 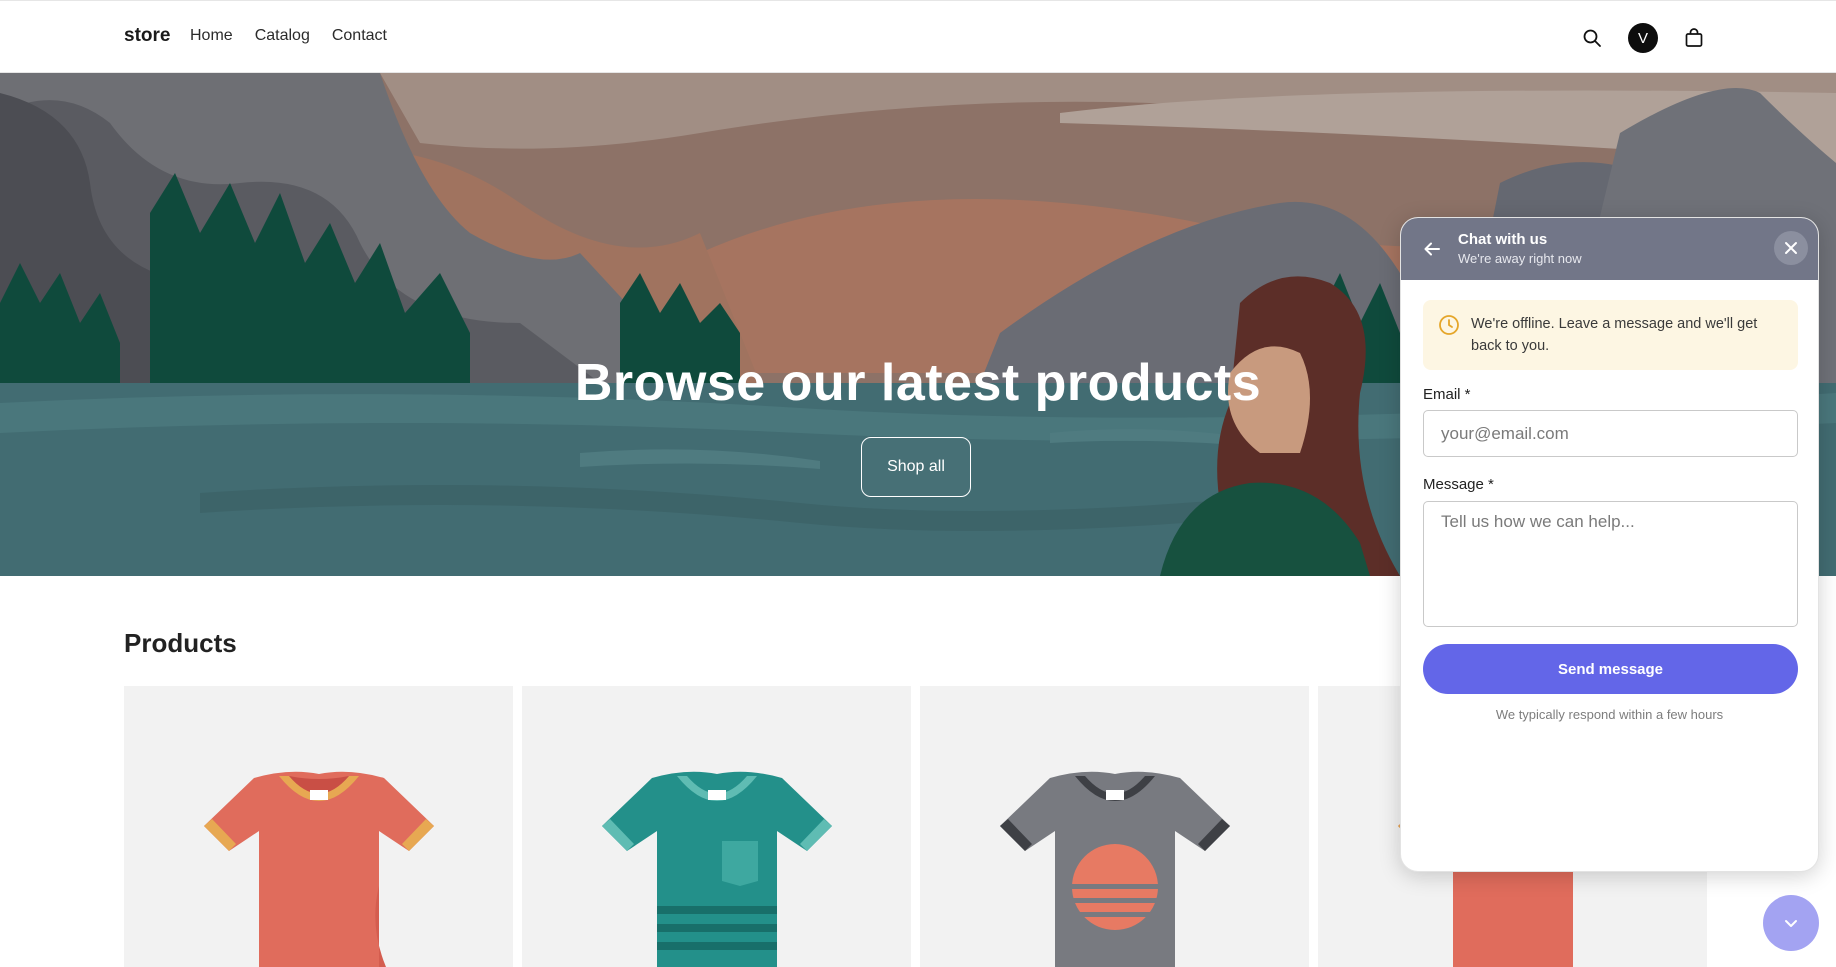 I want to click on nav-contact: Contact, so click(x=359, y=36).